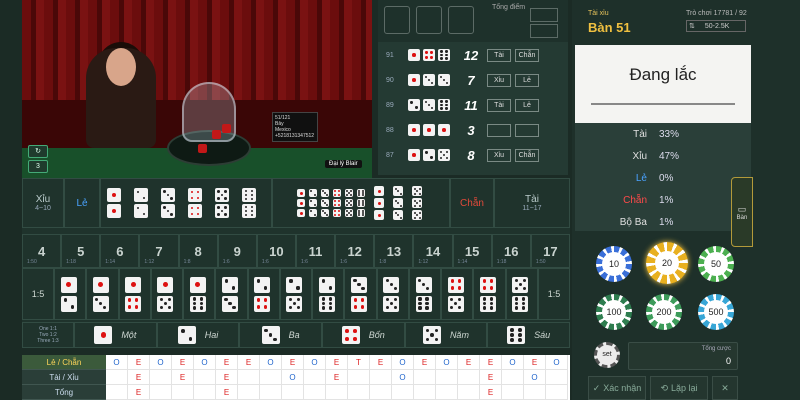  I want to click on wifi-icon: 3, so click(38, 166).